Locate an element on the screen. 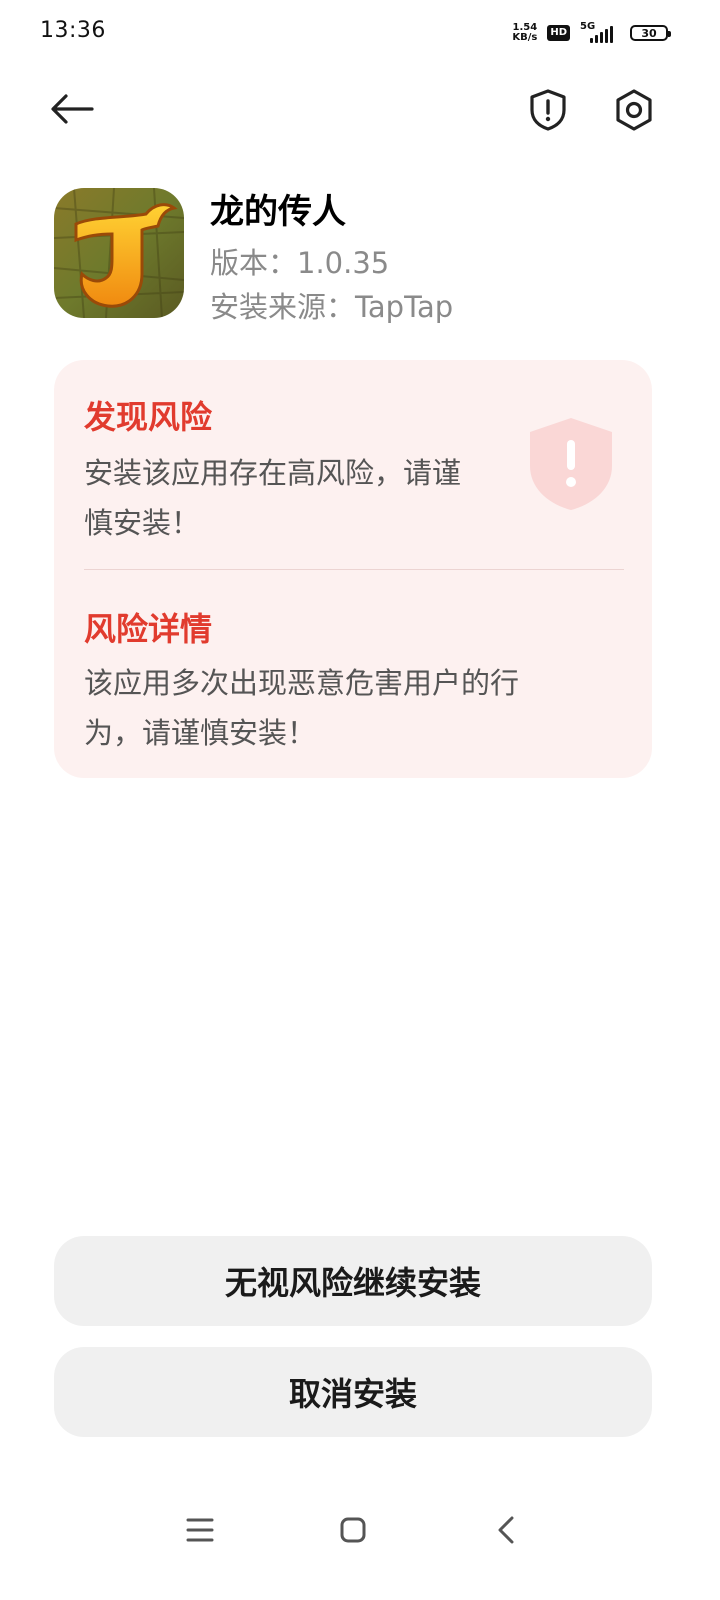 This screenshot has width=720, height=1600. network-speed-unit: KB/s is located at coordinates (525, 37).